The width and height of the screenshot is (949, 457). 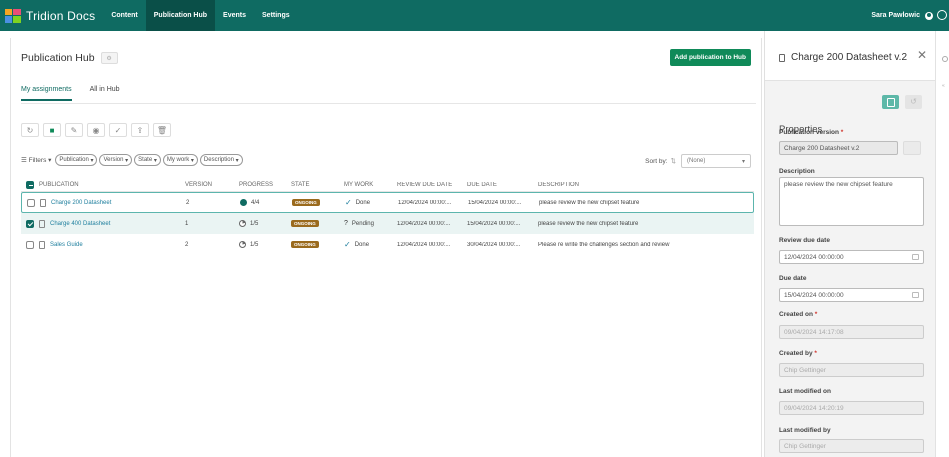 I want to click on filter-description: Description ▾, so click(x=221, y=160).